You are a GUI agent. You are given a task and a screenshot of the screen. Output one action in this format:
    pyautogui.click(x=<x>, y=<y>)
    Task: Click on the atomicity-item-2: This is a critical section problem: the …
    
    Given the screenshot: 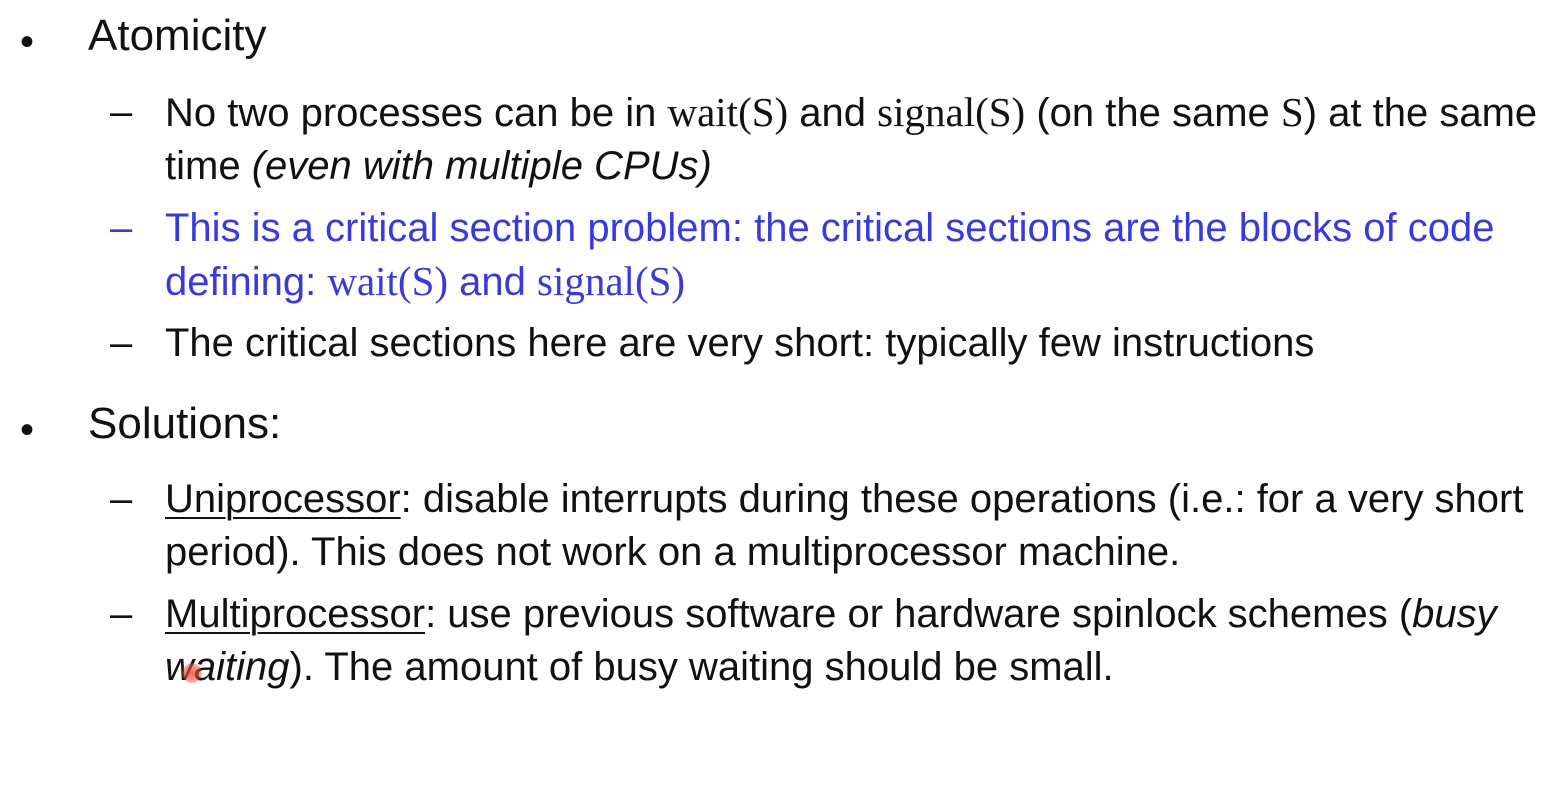 What is the action you would take?
    pyautogui.click(x=855, y=255)
    